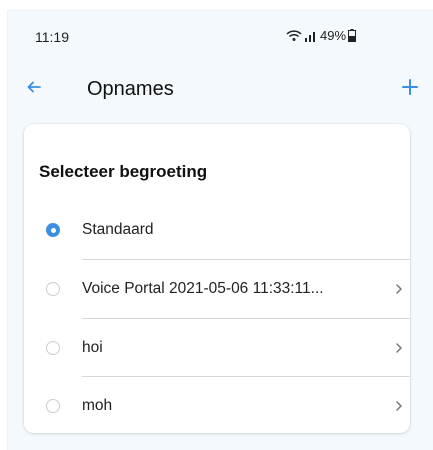  What do you see at coordinates (220, 89) in the screenshot?
I see `app-bar: Opnames` at bounding box center [220, 89].